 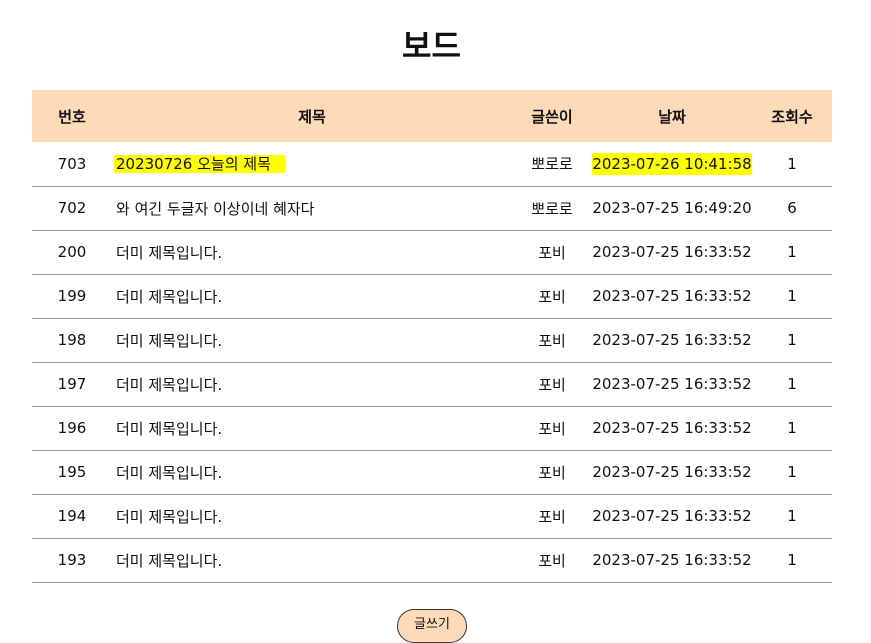 What do you see at coordinates (792, 208) in the screenshot?
I see `post-views: 6` at bounding box center [792, 208].